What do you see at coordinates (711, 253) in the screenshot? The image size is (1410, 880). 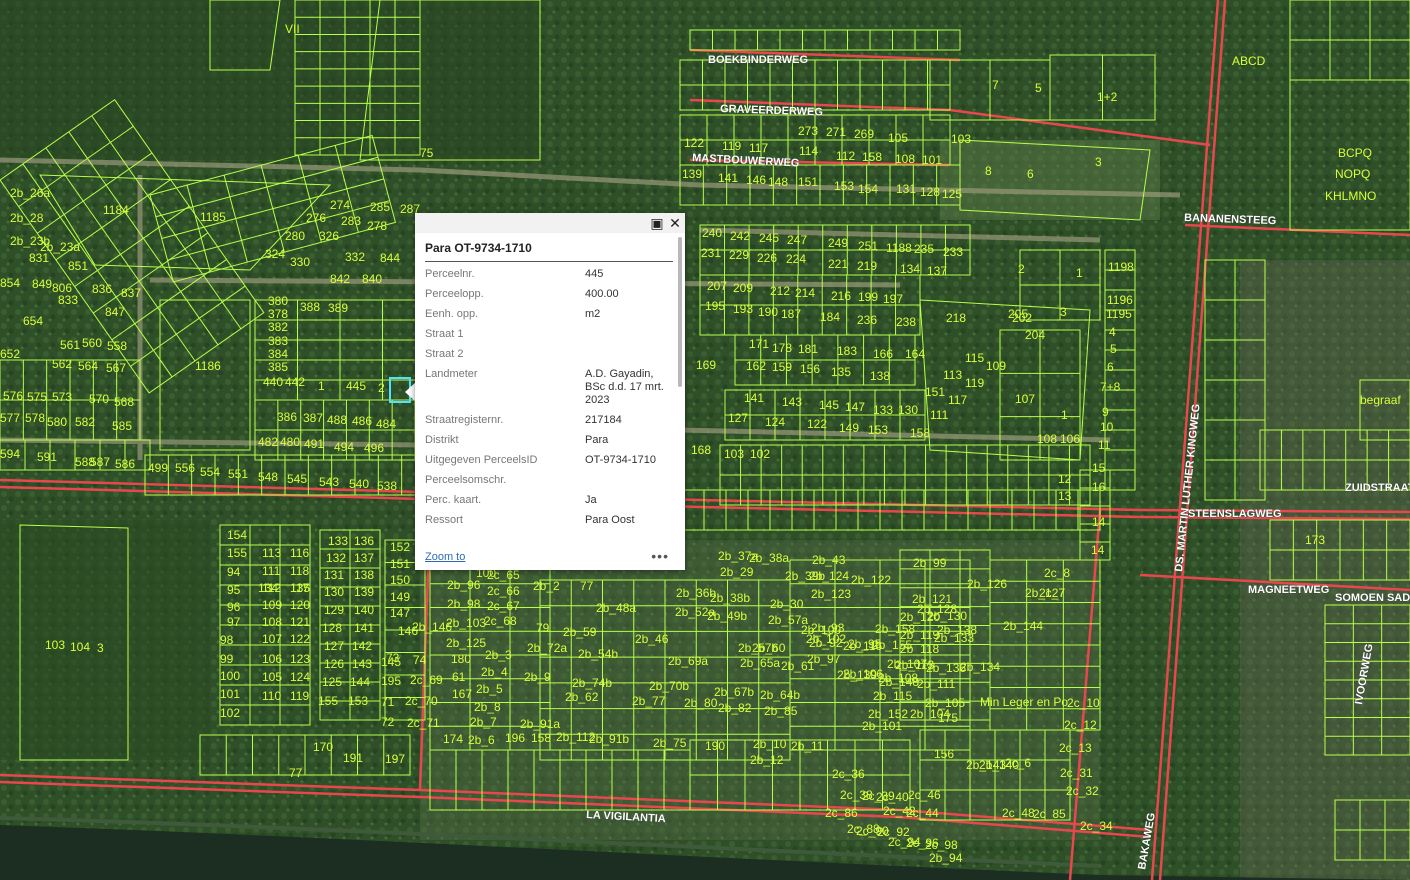 I see `parcel-label: 231` at bounding box center [711, 253].